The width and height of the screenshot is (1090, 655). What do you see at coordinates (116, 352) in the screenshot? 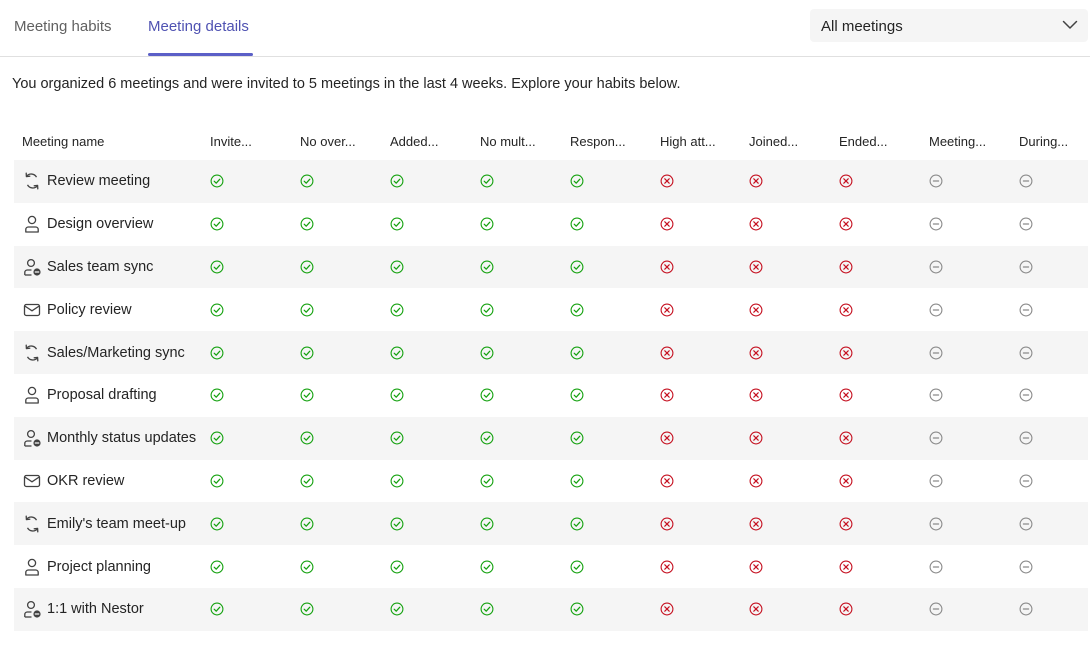
I see `meeting-name: Sales/Marketing sync` at bounding box center [116, 352].